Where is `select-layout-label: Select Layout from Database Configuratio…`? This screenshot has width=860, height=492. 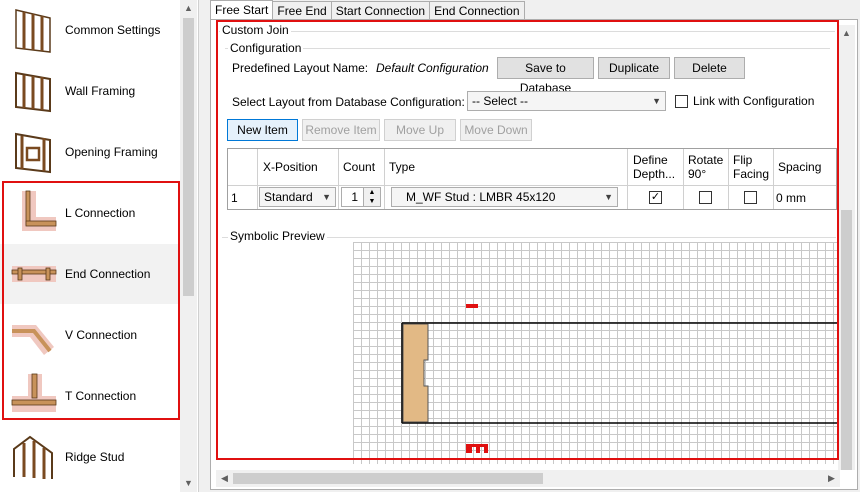 select-layout-label: Select Layout from Database Configuratio… is located at coordinates (348, 102).